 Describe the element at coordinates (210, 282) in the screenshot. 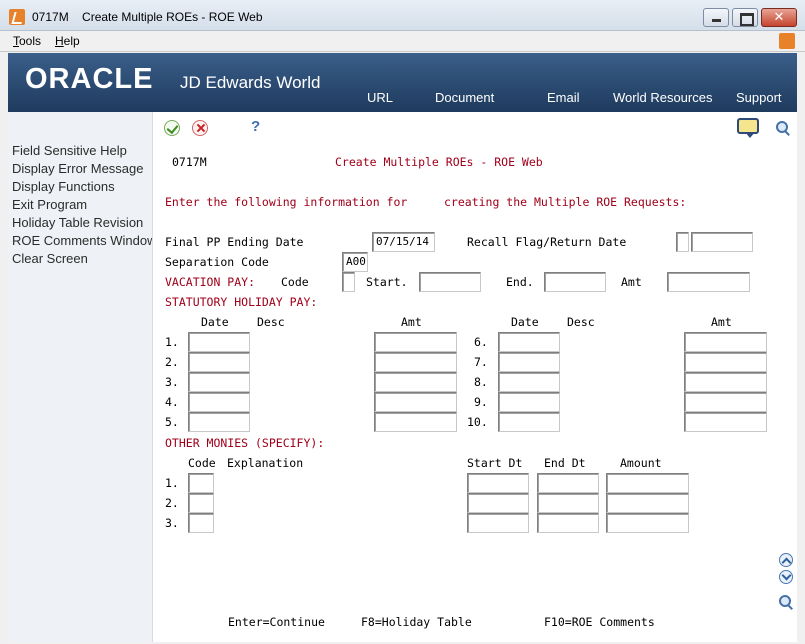

I see `vacation-label: VACATION PAY:` at that location.